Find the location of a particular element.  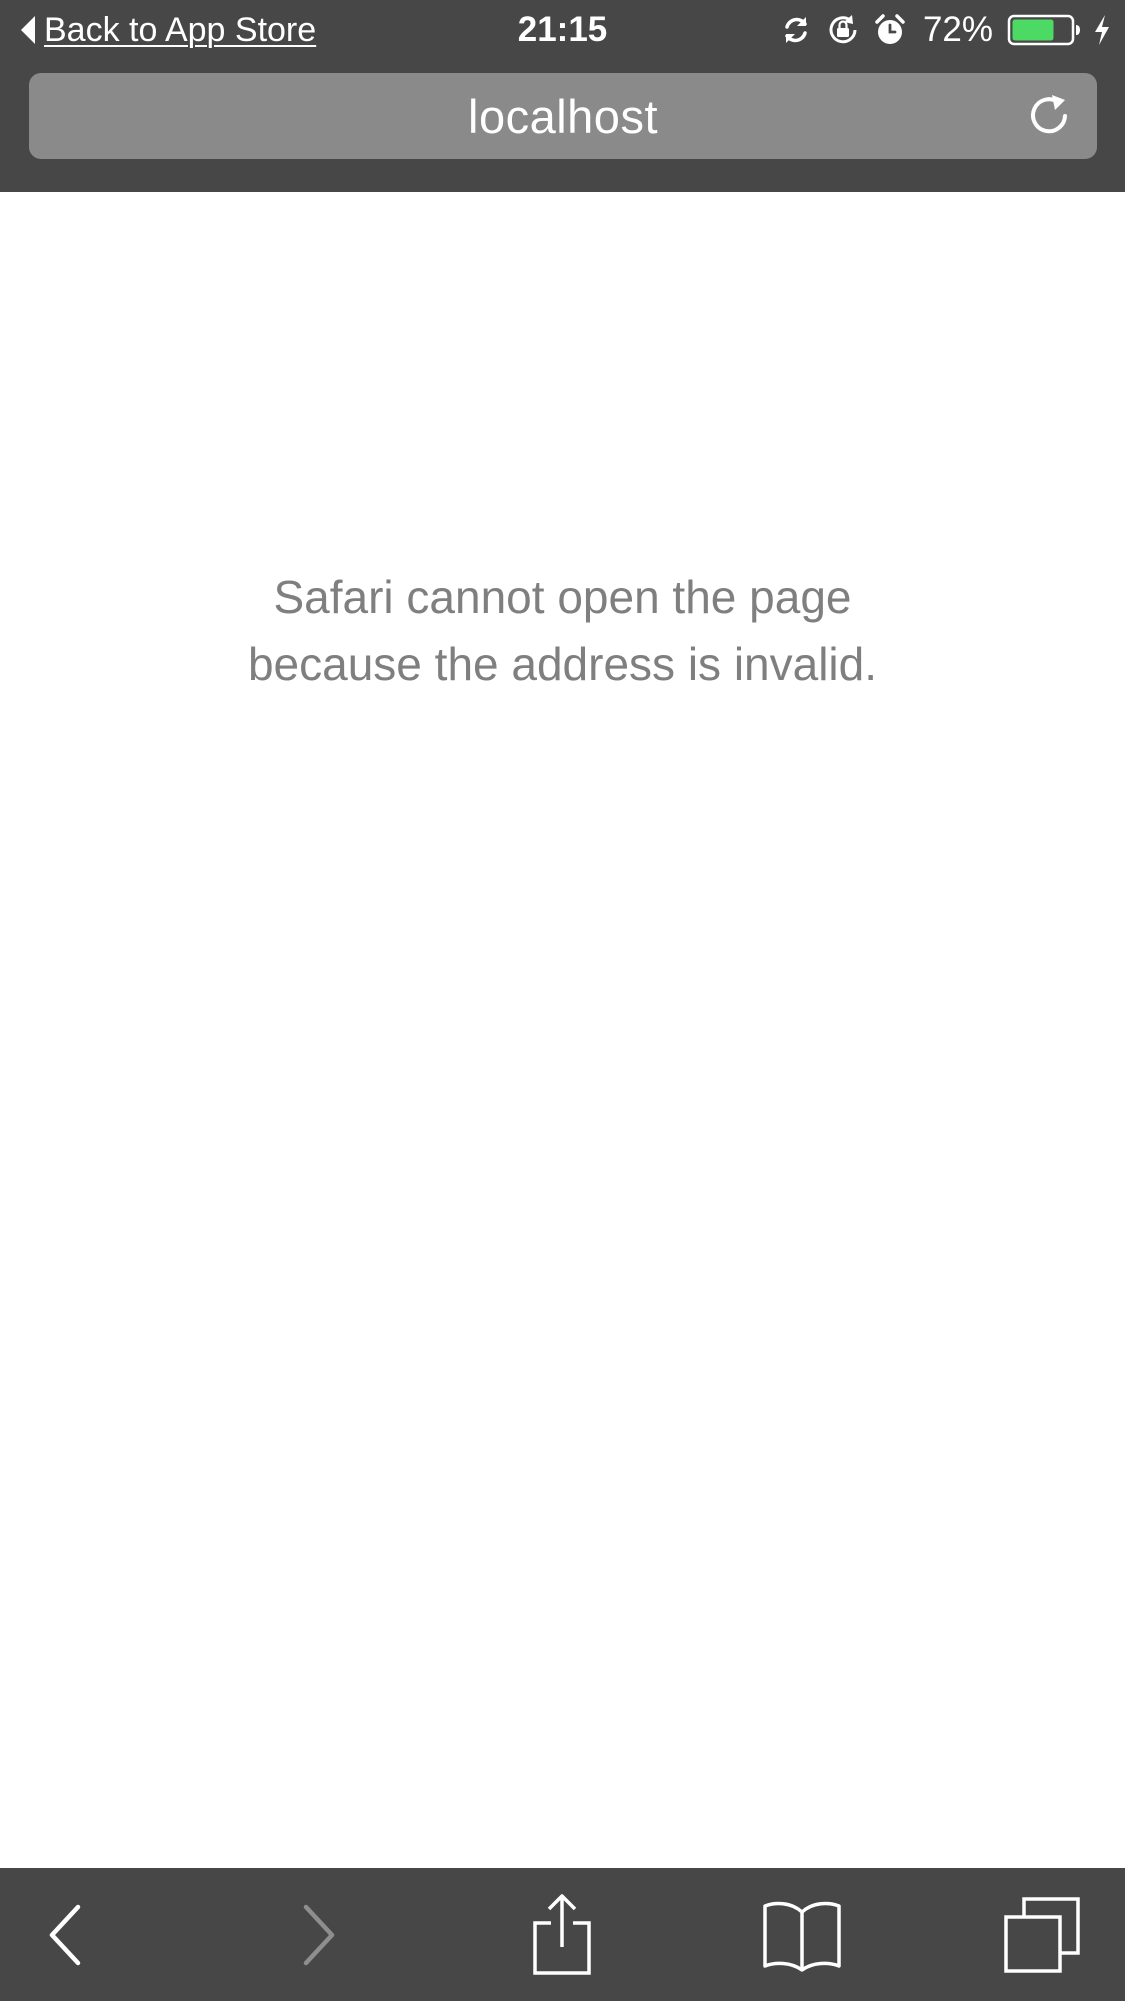

back-to-app-store-label: Back to App Store is located at coordinates (180, 29).